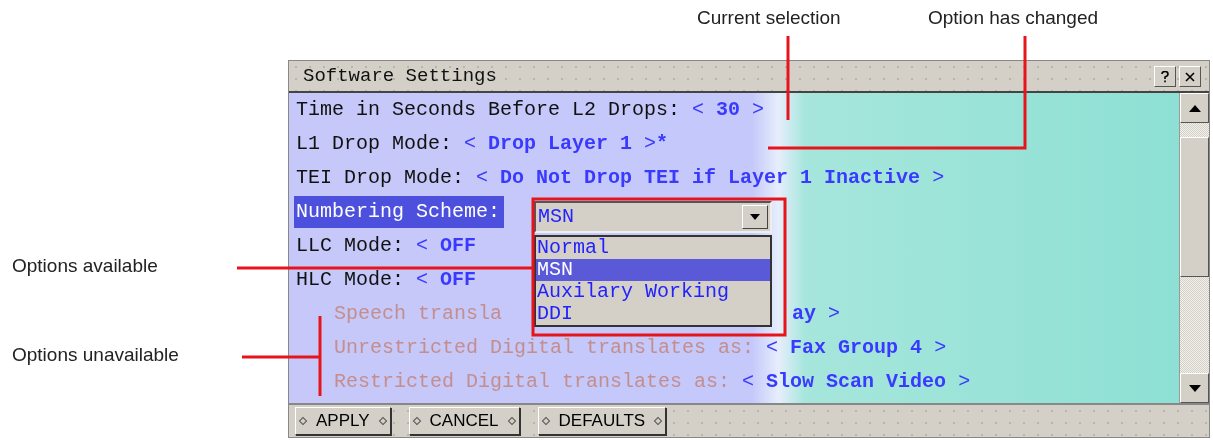 The image size is (1213, 440). What do you see at coordinates (560, 144) in the screenshot?
I see `setting-value: < Drop Layer 1 >` at bounding box center [560, 144].